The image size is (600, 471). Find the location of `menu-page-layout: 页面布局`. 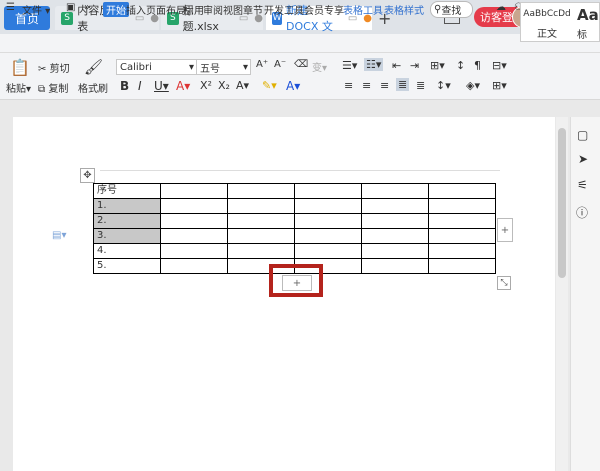

menu-page-layout: 页面布局 is located at coordinates (166, 9).